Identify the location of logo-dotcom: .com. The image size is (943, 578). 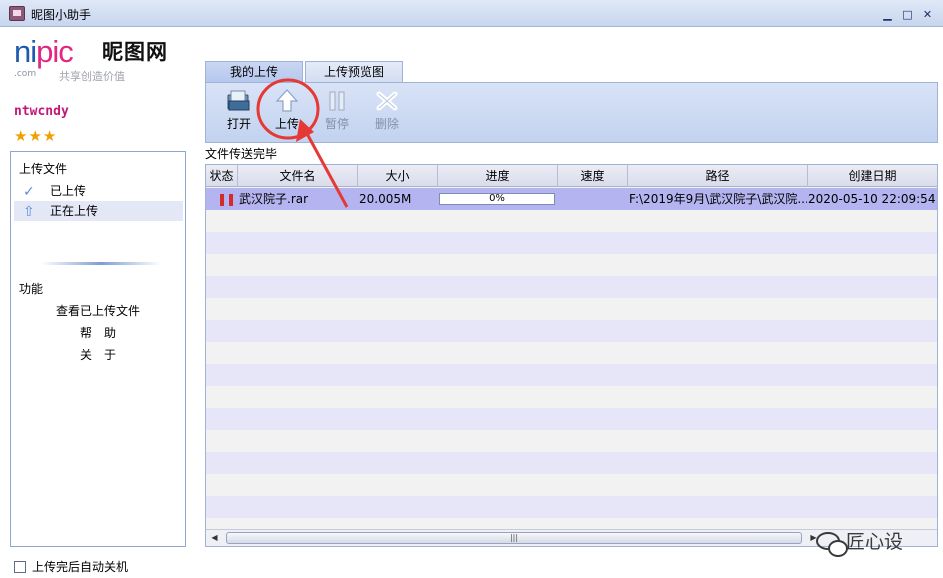
(25, 74).